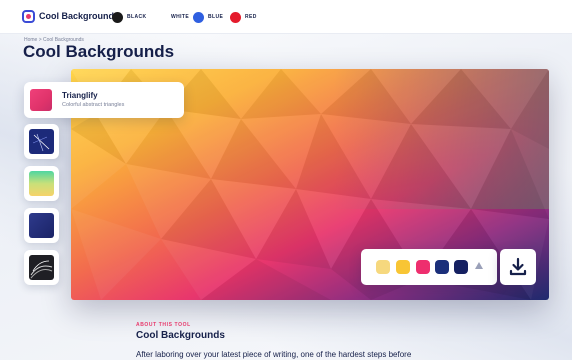 The height and width of the screenshot is (360, 572). I want to click on lines-thumbnail, so click(41, 141).